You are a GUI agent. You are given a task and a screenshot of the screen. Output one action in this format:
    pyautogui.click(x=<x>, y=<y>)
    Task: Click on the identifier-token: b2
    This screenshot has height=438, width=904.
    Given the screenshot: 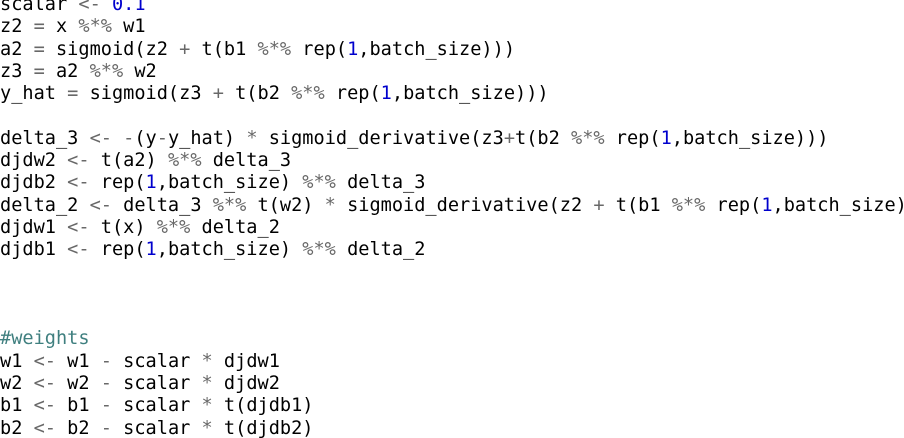 What is the action you would take?
    pyautogui.click(x=17, y=427)
    